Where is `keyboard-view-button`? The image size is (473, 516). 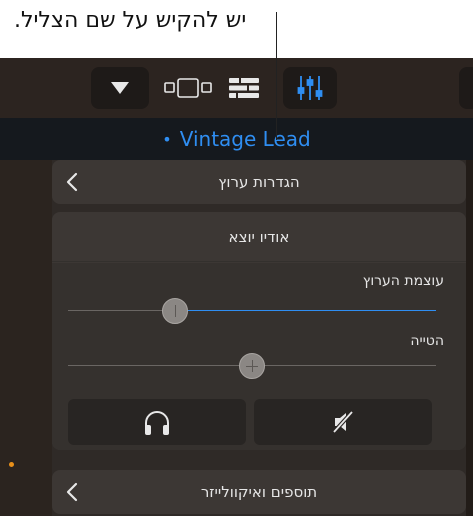 keyboard-view-button is located at coordinates (188, 88).